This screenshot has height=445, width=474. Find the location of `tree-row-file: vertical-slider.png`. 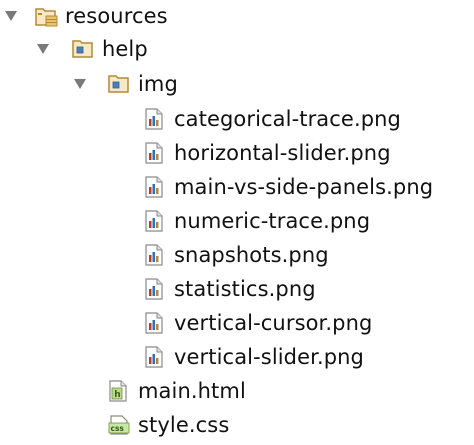

tree-row-file: vertical-slider.png is located at coordinates (237, 357).